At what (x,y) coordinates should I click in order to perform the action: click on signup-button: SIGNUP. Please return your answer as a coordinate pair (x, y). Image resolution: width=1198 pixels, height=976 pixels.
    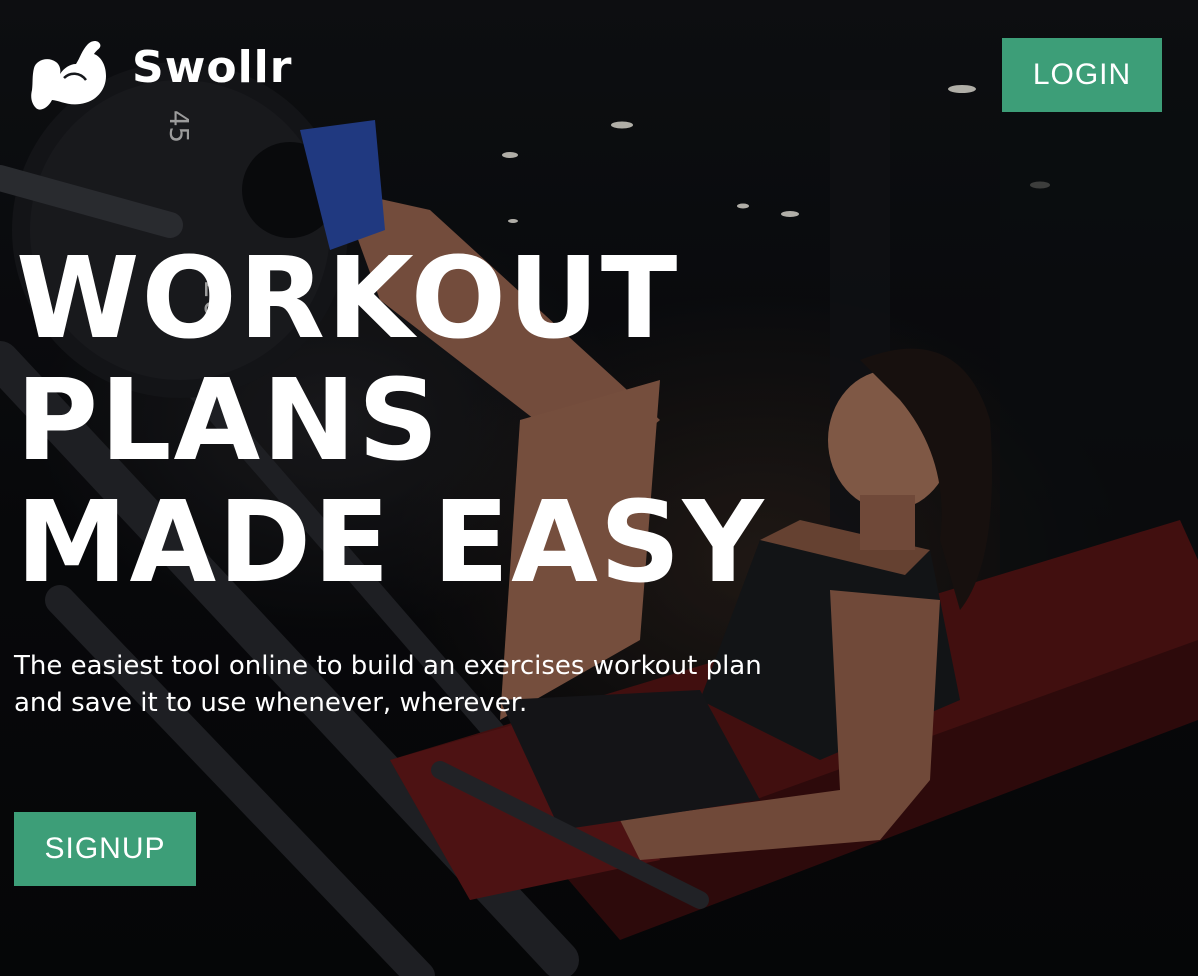
    Looking at the image, I should click on (105, 849).